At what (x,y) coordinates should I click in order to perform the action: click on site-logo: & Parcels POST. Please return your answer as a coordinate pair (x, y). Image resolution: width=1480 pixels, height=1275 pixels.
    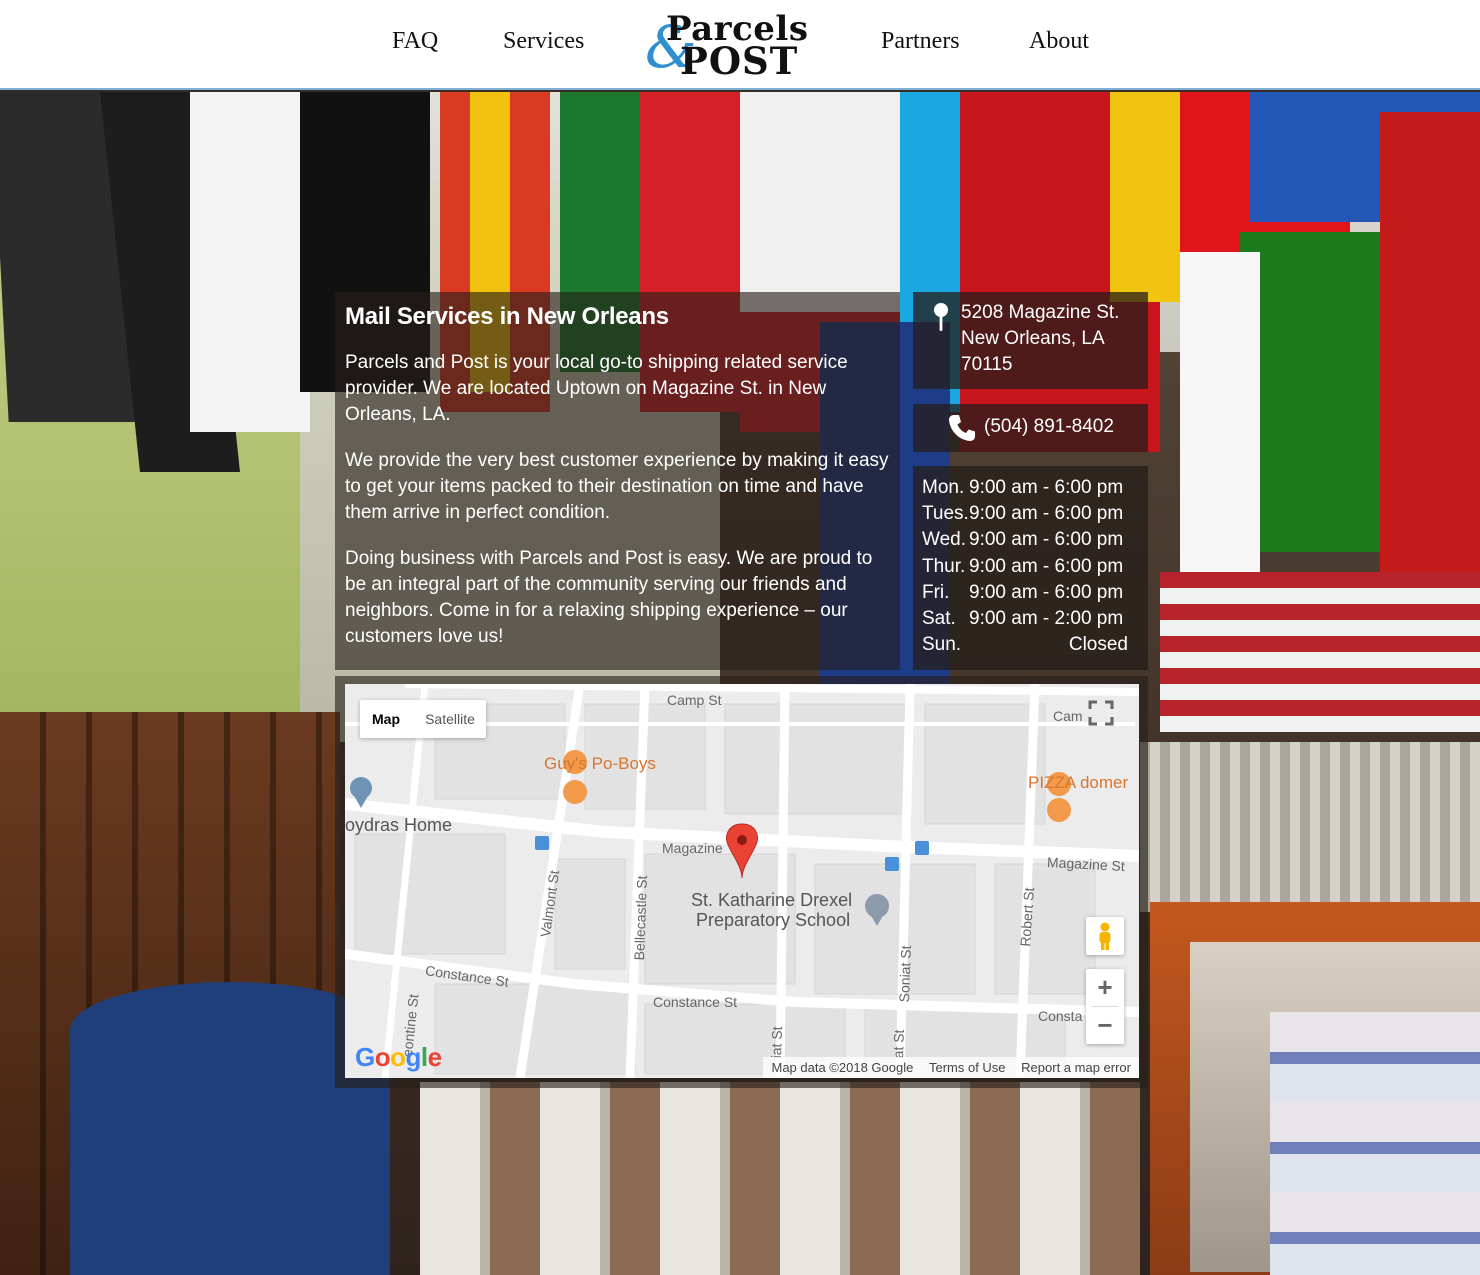
    Looking at the image, I should click on (735, 46).